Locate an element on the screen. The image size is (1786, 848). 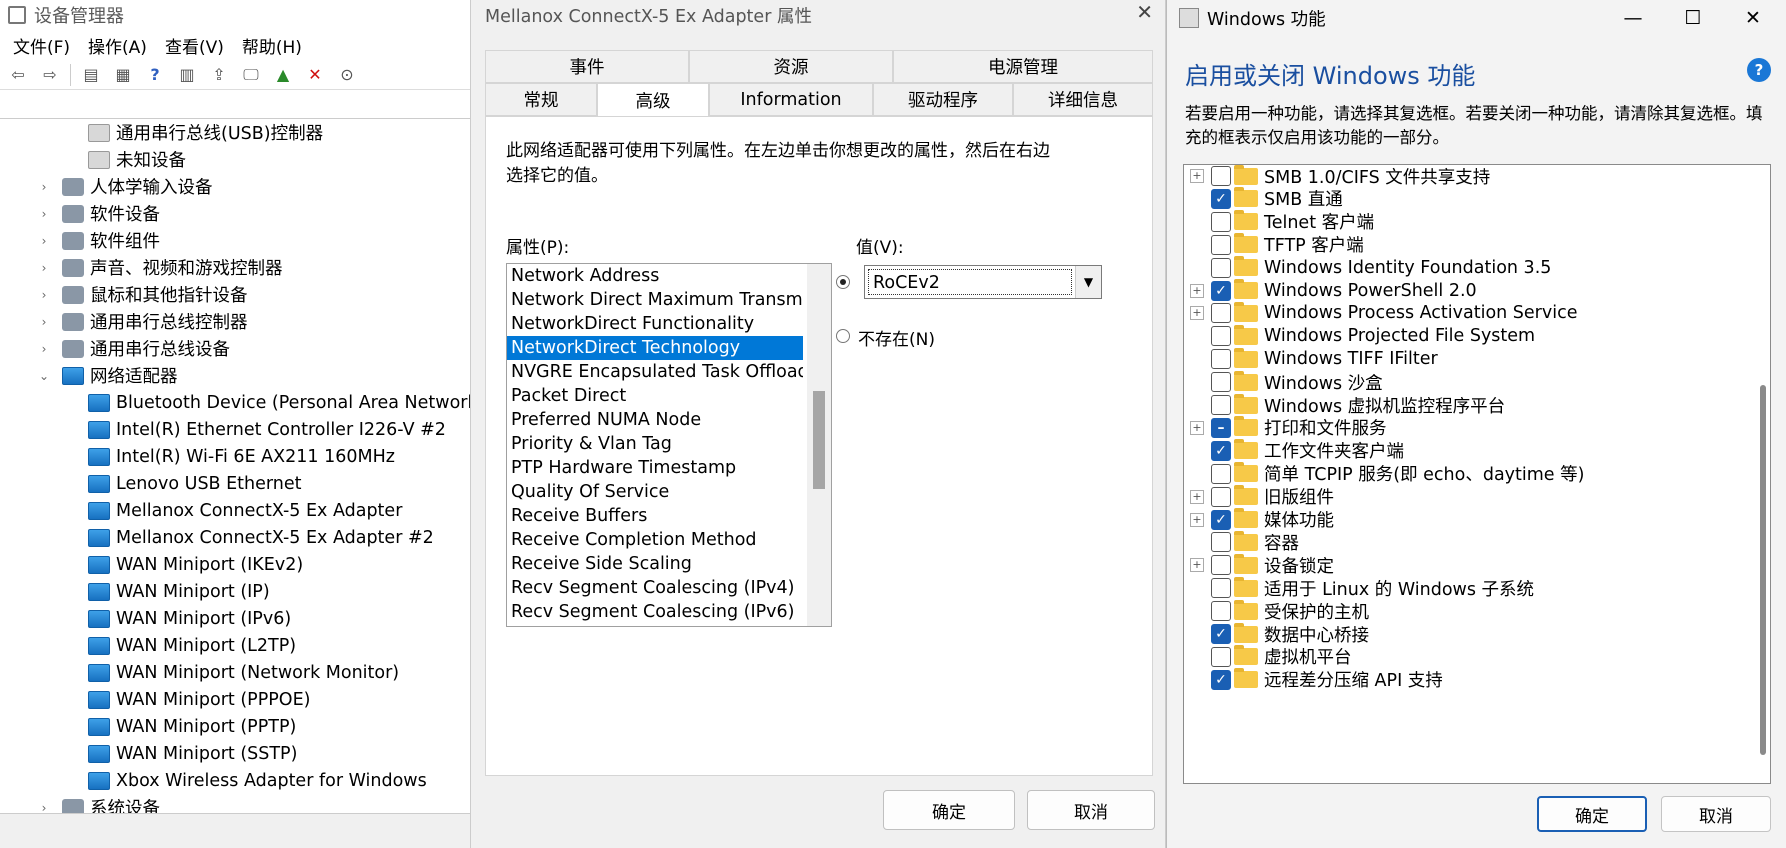
property-list-item: Priority & Vlan Tag is located at coordinates (655, 444).